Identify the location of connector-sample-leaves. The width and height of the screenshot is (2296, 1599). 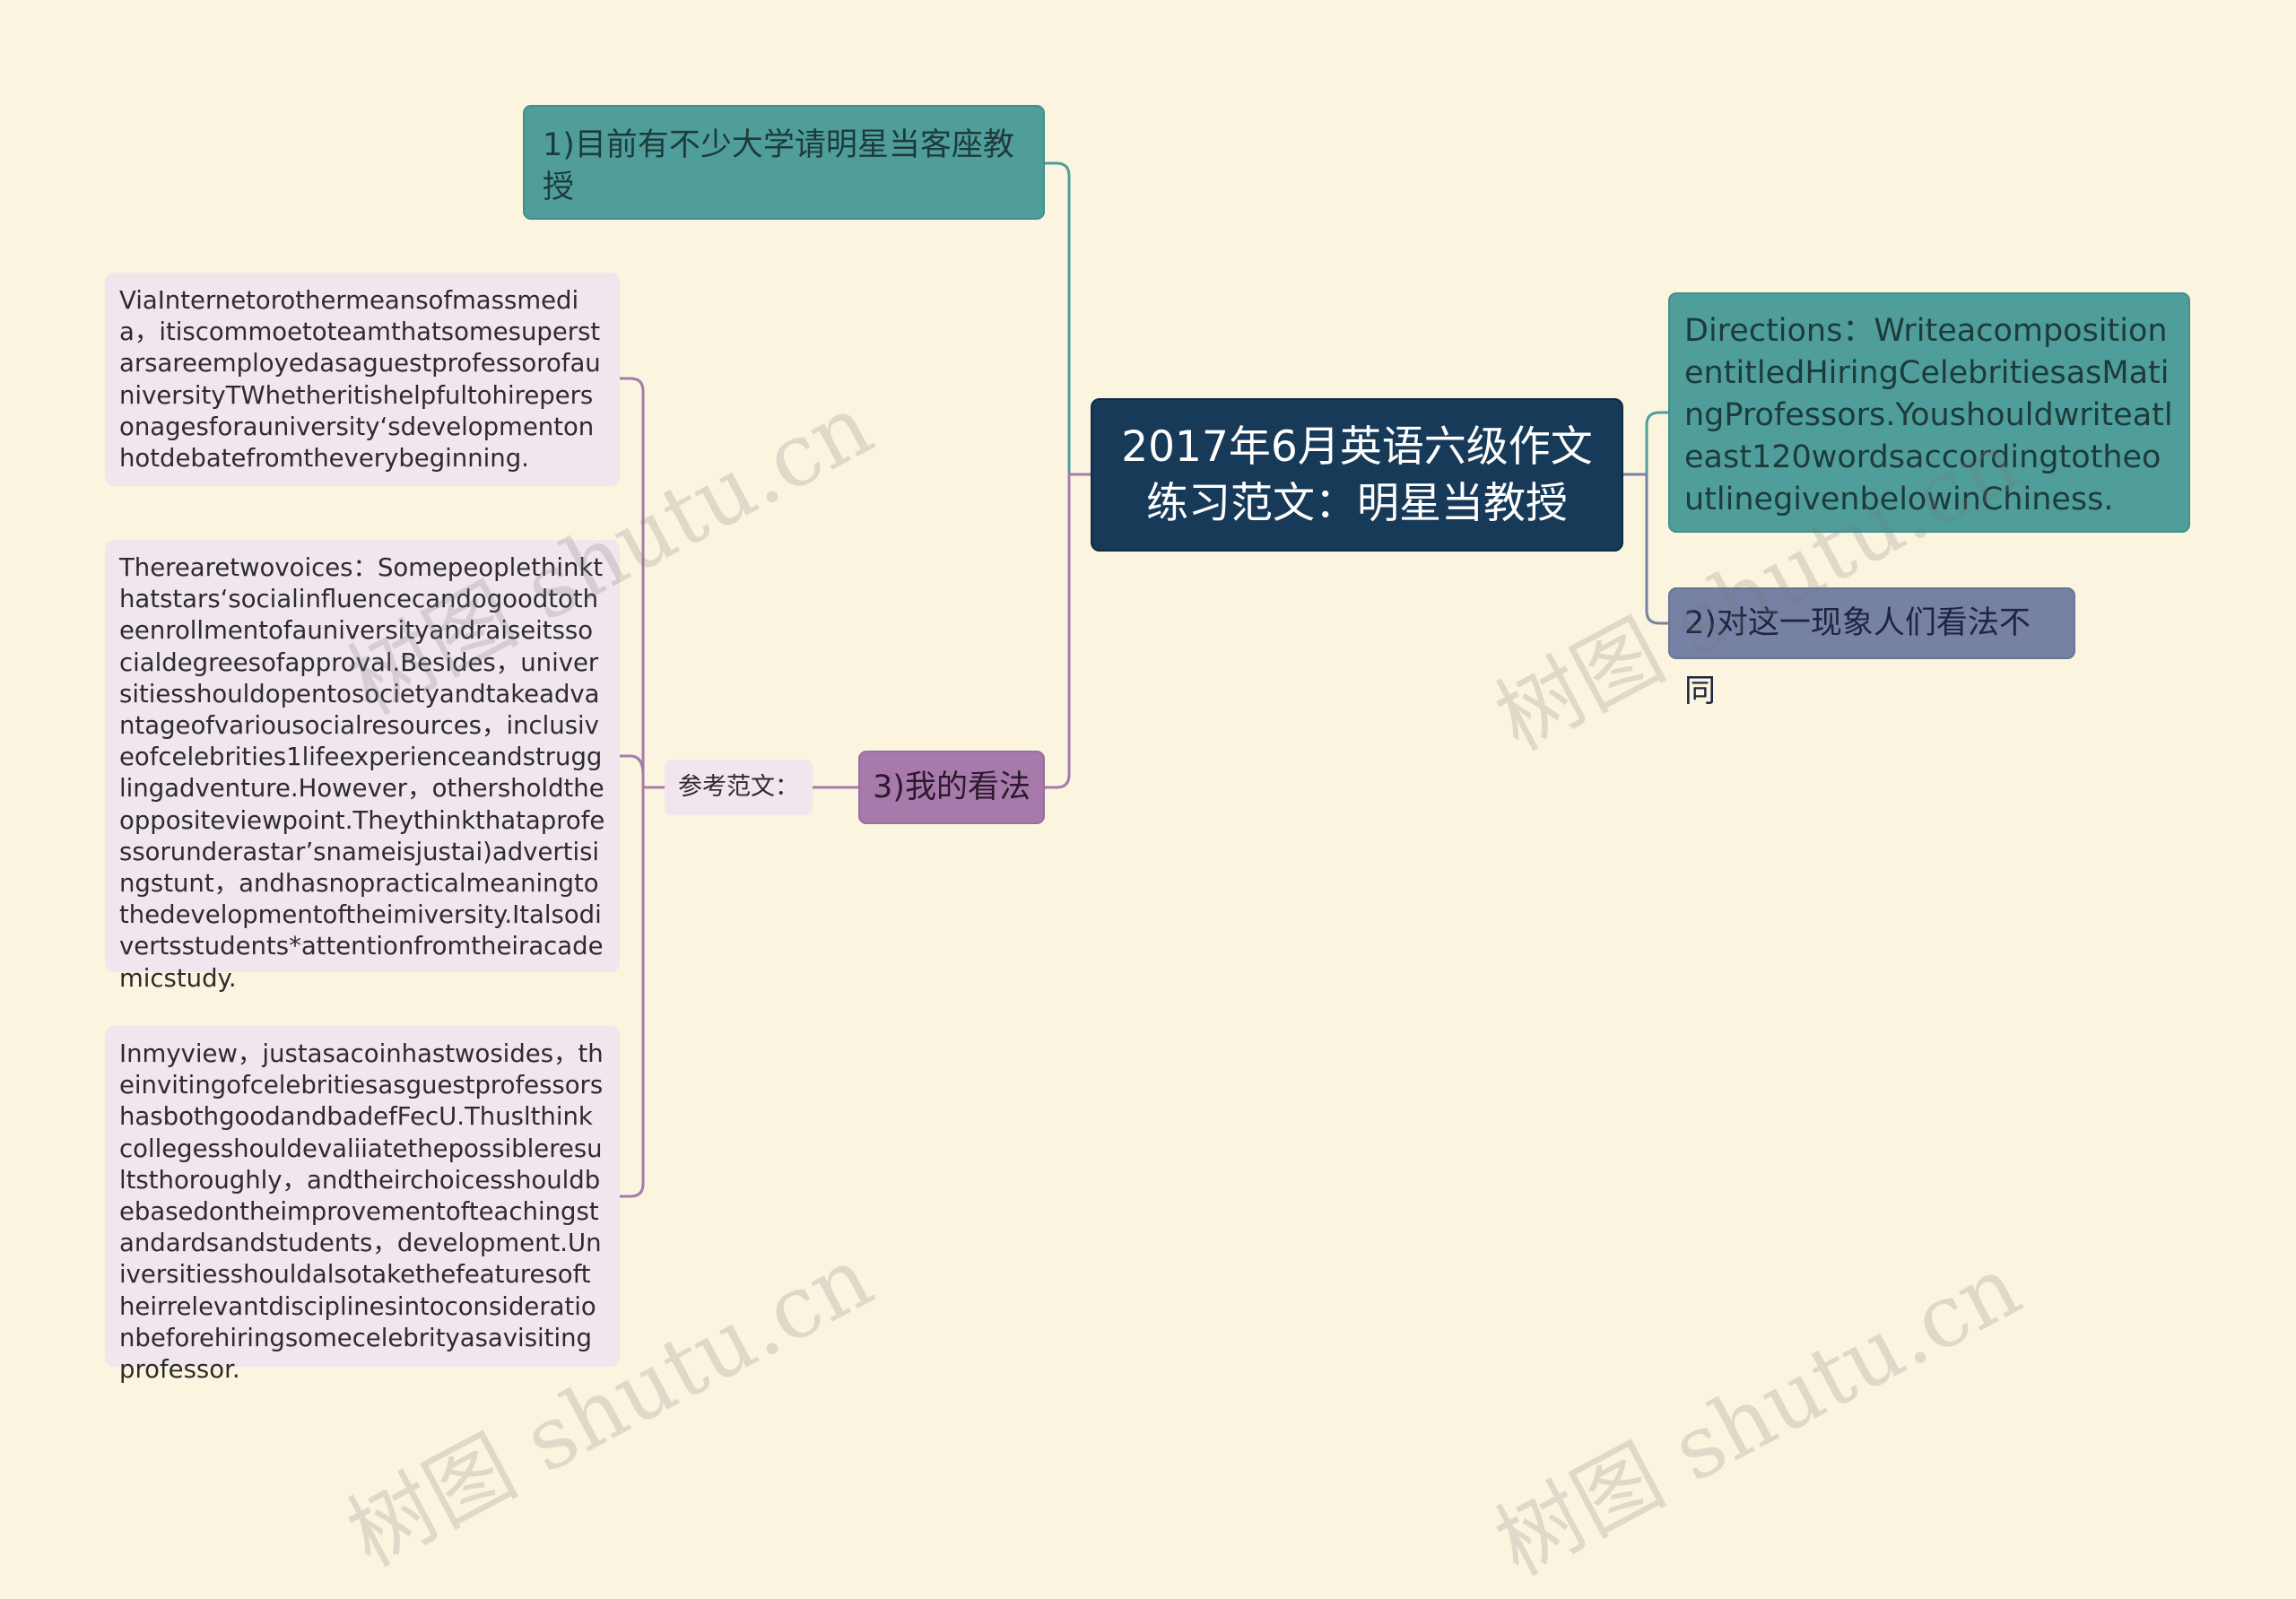
(642, 787).